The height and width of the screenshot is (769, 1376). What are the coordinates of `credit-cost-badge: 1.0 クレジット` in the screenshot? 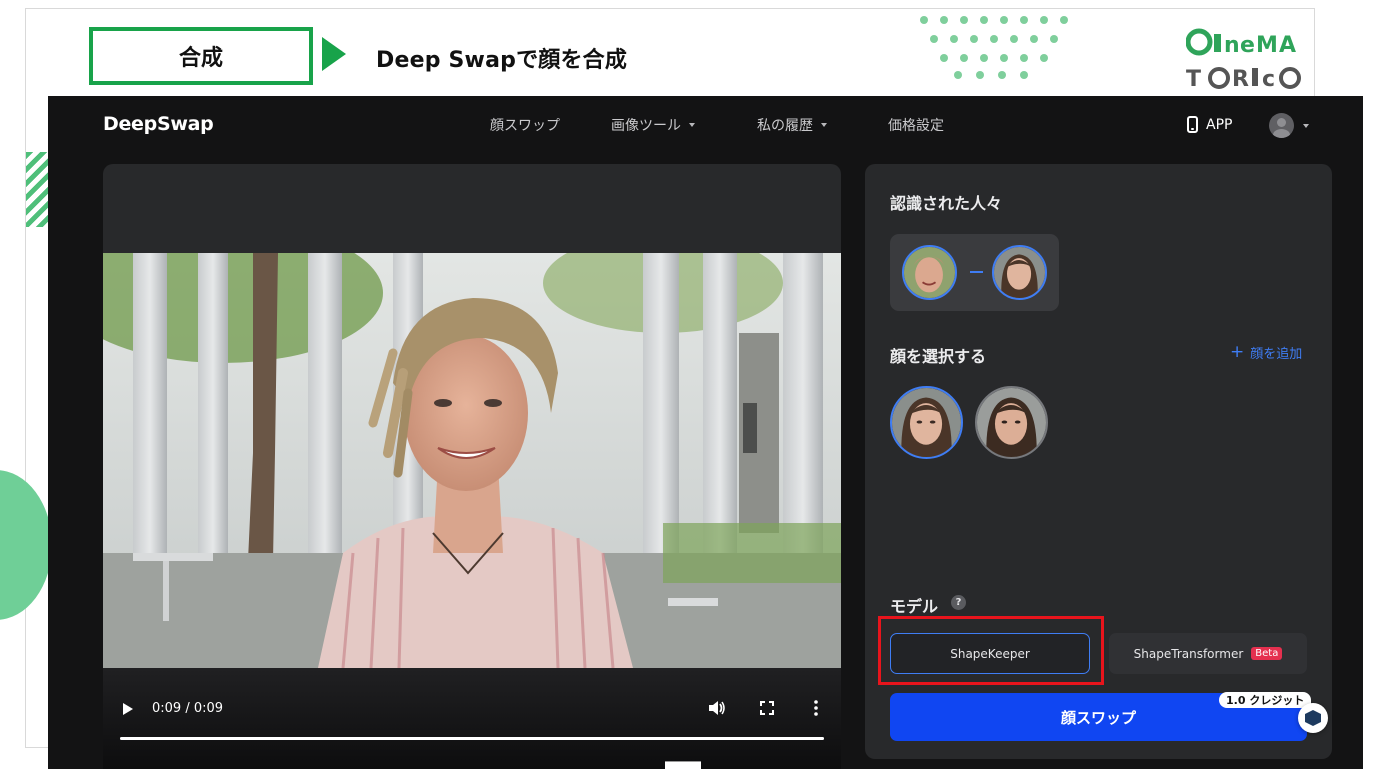 It's located at (1265, 700).